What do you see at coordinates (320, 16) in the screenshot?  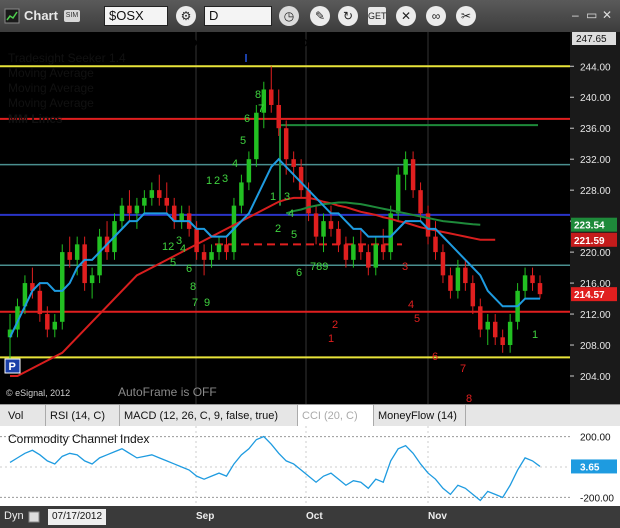 I see `pencil-icon: ✎` at bounding box center [320, 16].